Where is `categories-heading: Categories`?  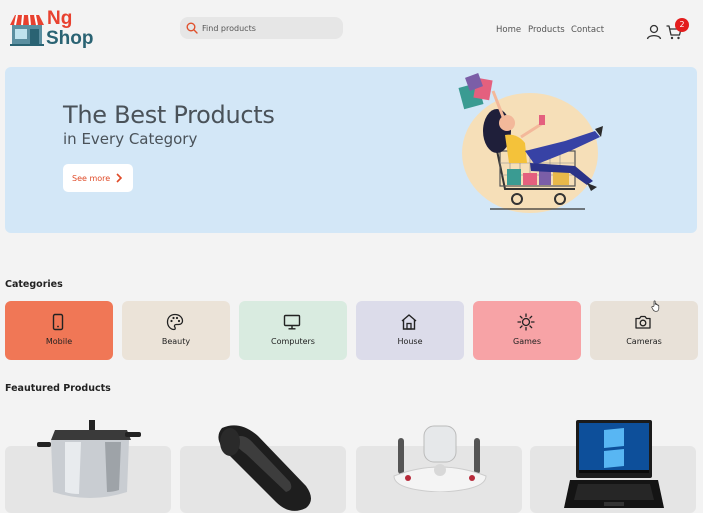
categories-heading: Categories is located at coordinates (34, 284).